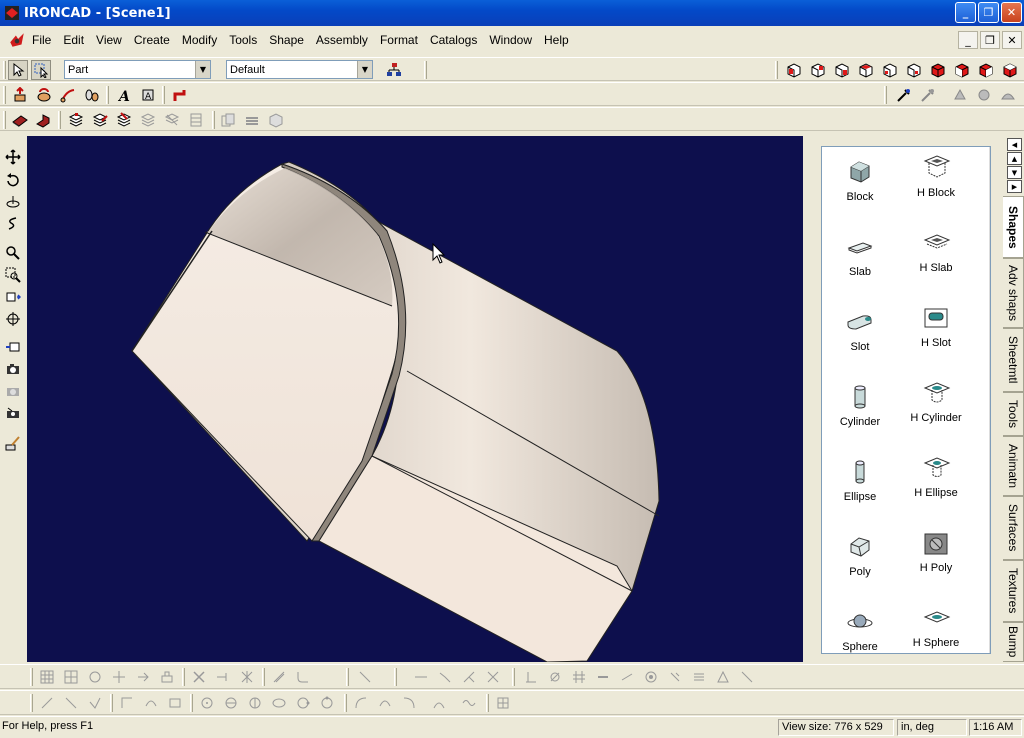  What do you see at coordinates (936, 176) in the screenshot?
I see `catalog-item-h-block: H Block` at bounding box center [936, 176].